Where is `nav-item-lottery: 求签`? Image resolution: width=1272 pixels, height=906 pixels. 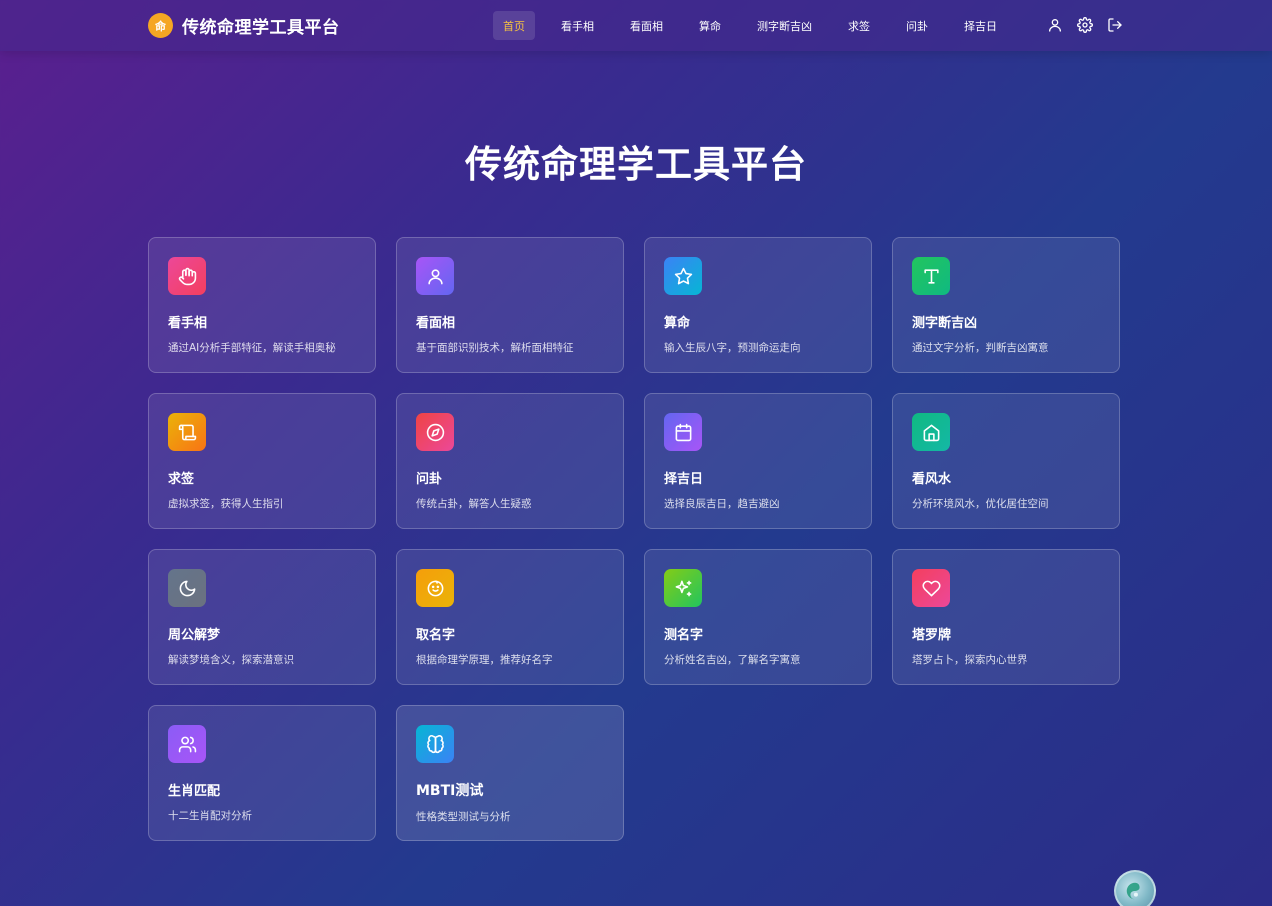
nav-item-lottery: 求签 is located at coordinates (859, 25).